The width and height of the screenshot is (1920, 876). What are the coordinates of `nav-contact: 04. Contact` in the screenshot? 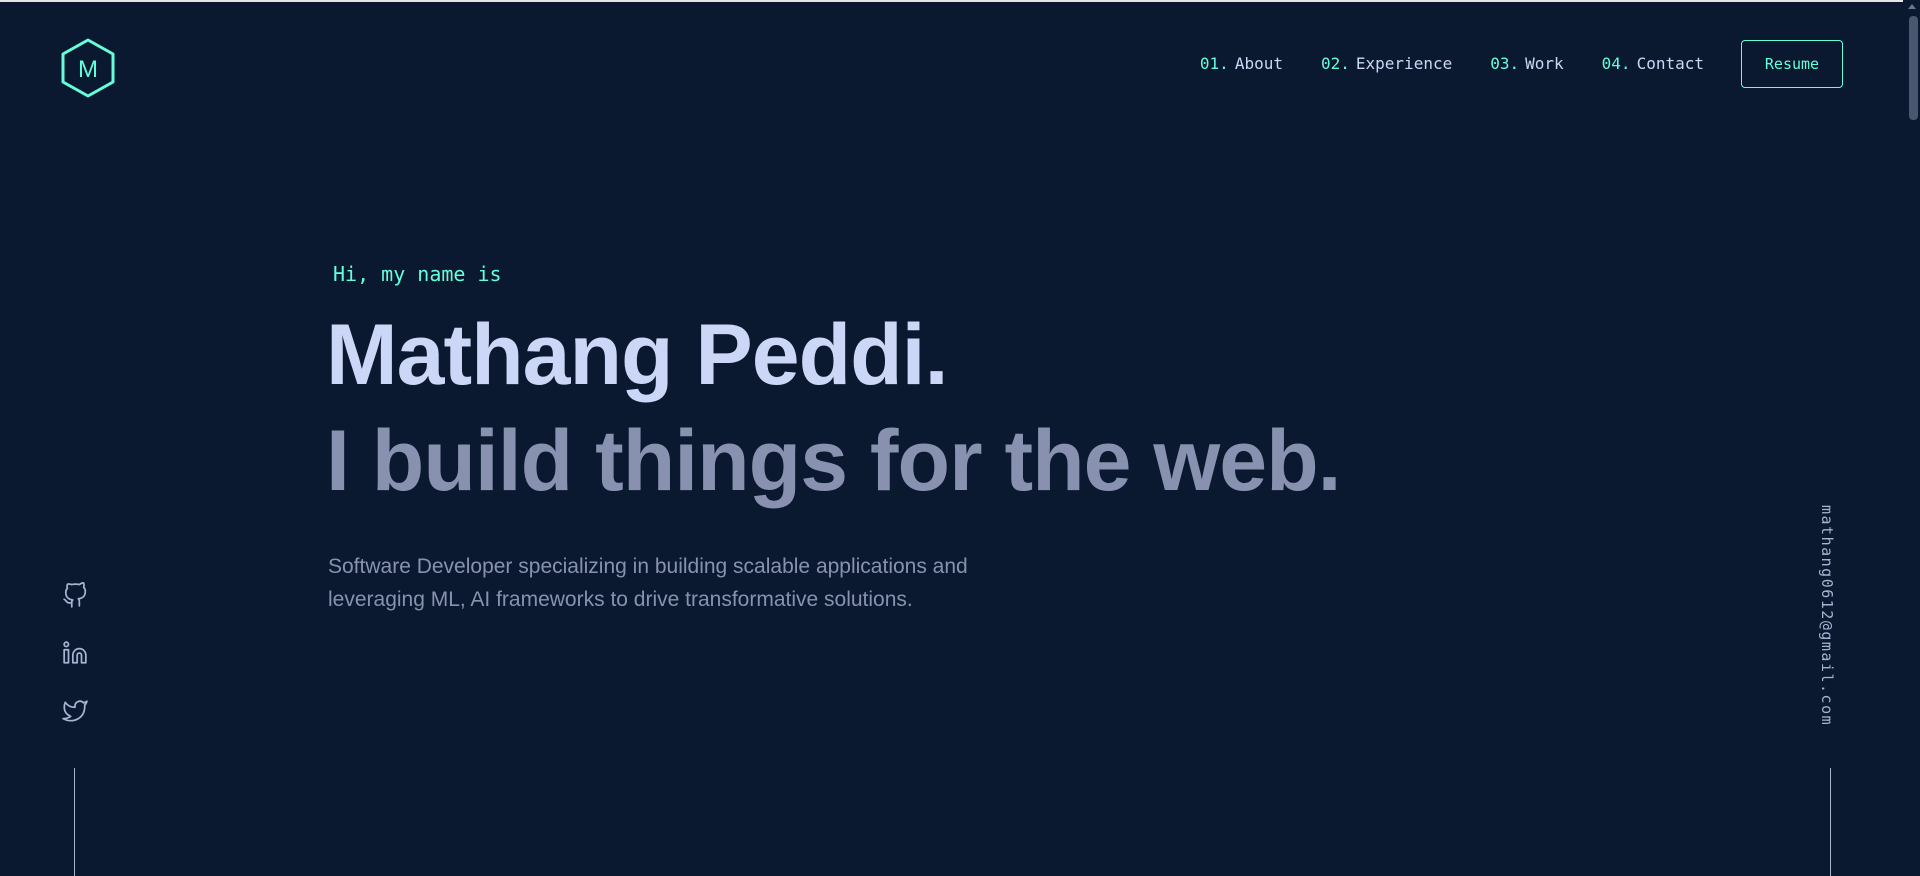 It's located at (1653, 63).